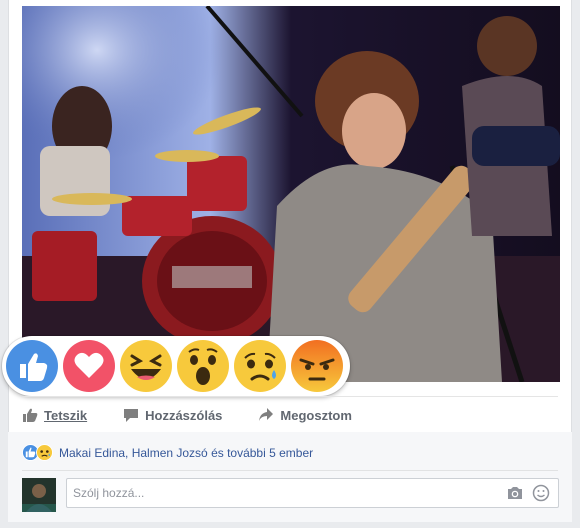 This screenshot has height=528, width=580. I want to click on like-reaction-icon, so click(32, 366).